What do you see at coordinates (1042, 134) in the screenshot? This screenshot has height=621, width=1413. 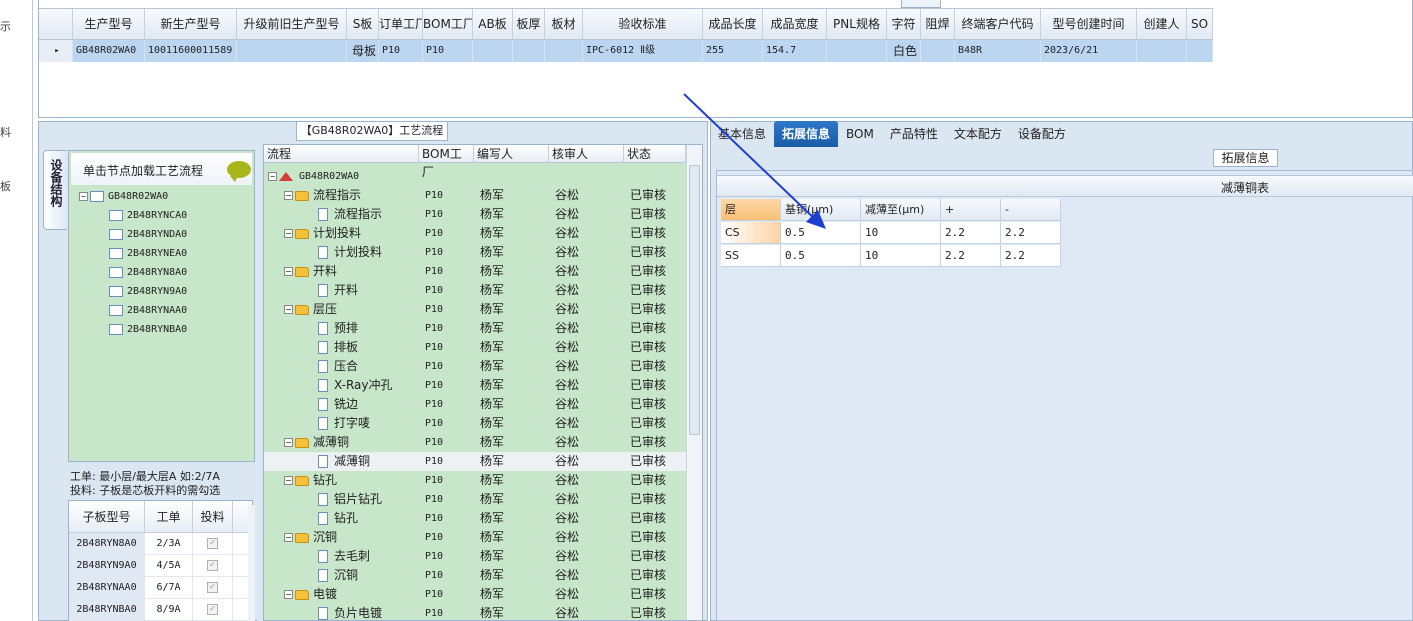 I see `tab-设备配方: 设备配方` at bounding box center [1042, 134].